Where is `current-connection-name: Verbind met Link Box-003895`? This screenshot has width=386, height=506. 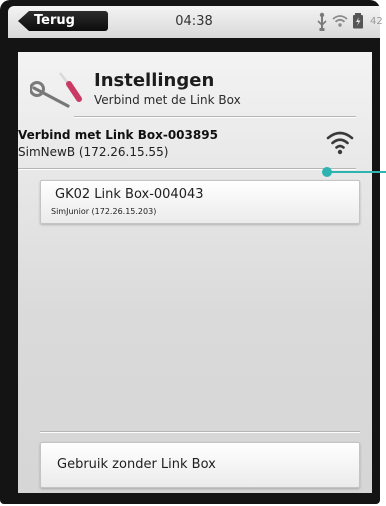 current-connection-name: Verbind met Link Box-003895 is located at coordinates (118, 135).